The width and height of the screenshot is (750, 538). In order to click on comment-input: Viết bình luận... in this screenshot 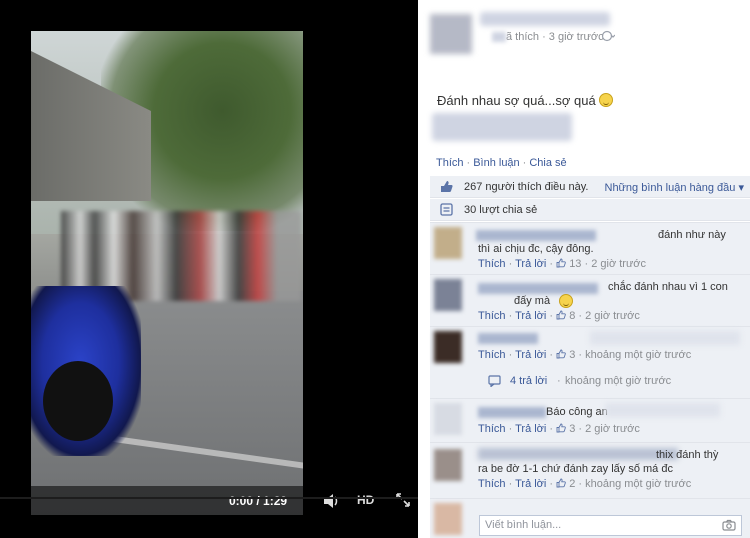, I will do `click(610, 525)`.